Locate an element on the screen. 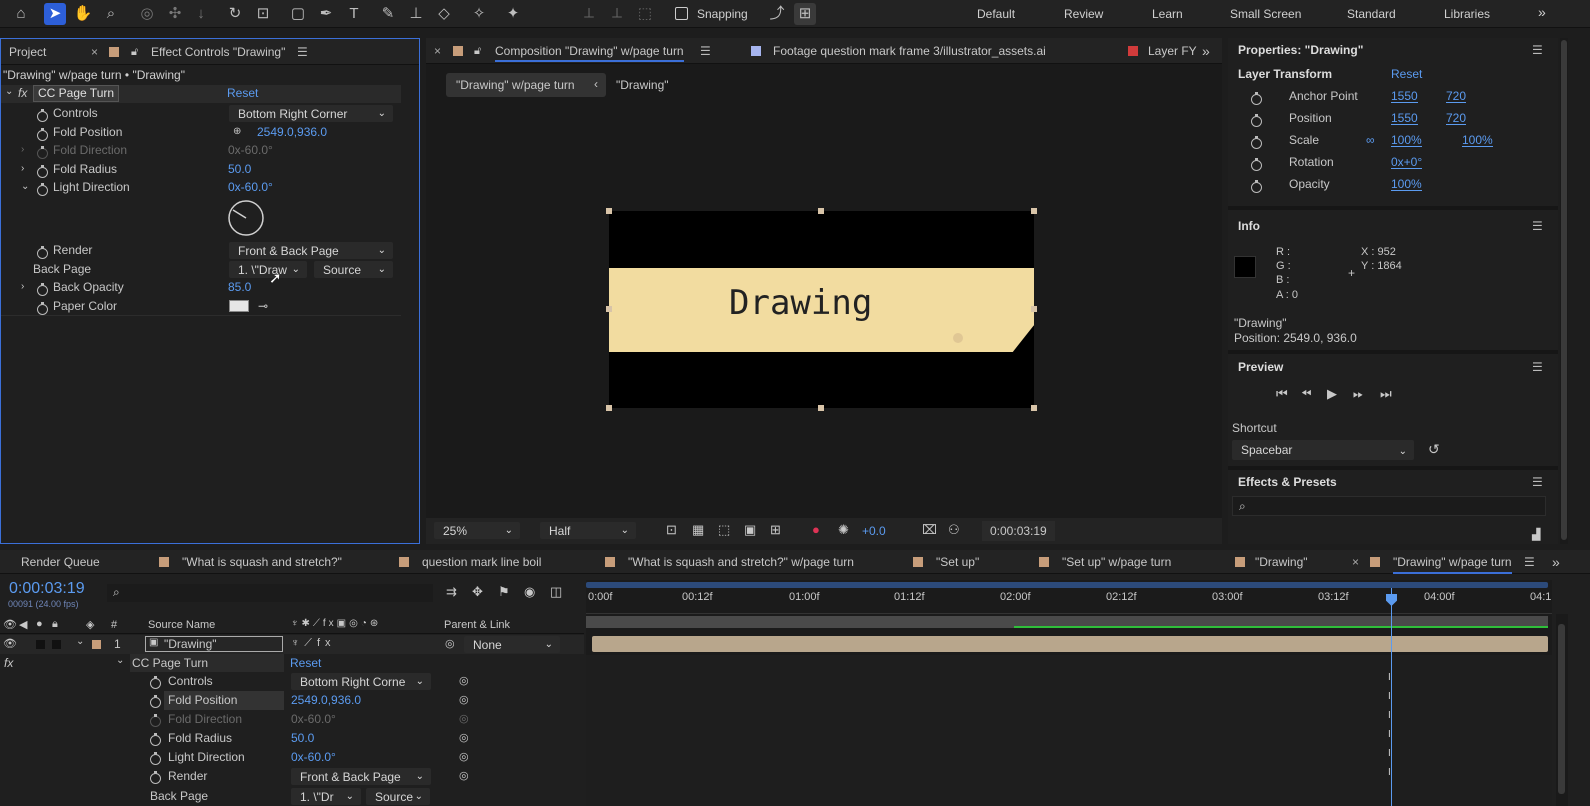 This screenshot has width=1590, height=806. tl-light-direction-value: 0x-60.0° is located at coordinates (313, 757).